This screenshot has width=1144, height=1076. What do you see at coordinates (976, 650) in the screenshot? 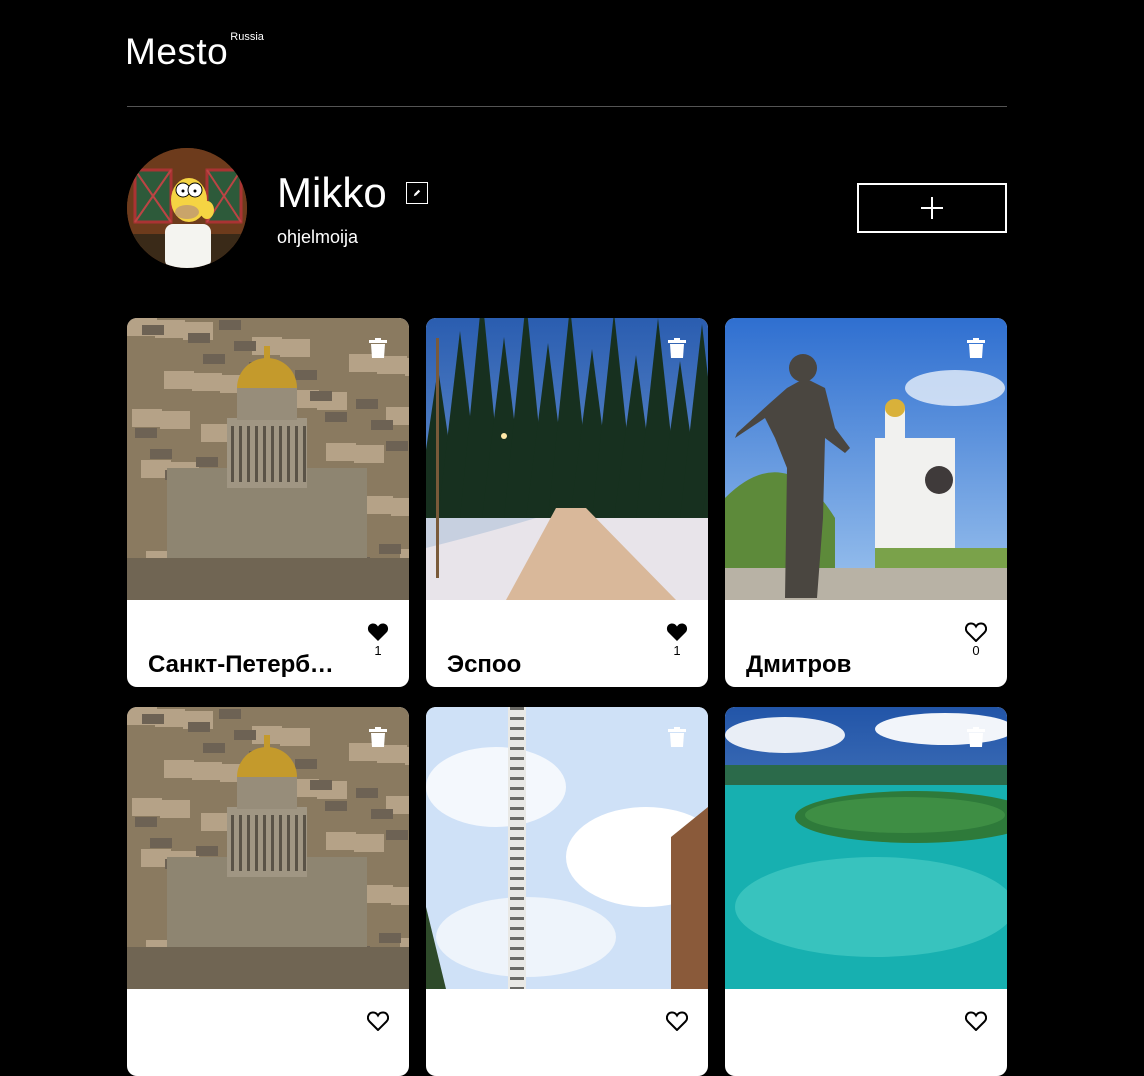
I see `like-count: 0` at bounding box center [976, 650].